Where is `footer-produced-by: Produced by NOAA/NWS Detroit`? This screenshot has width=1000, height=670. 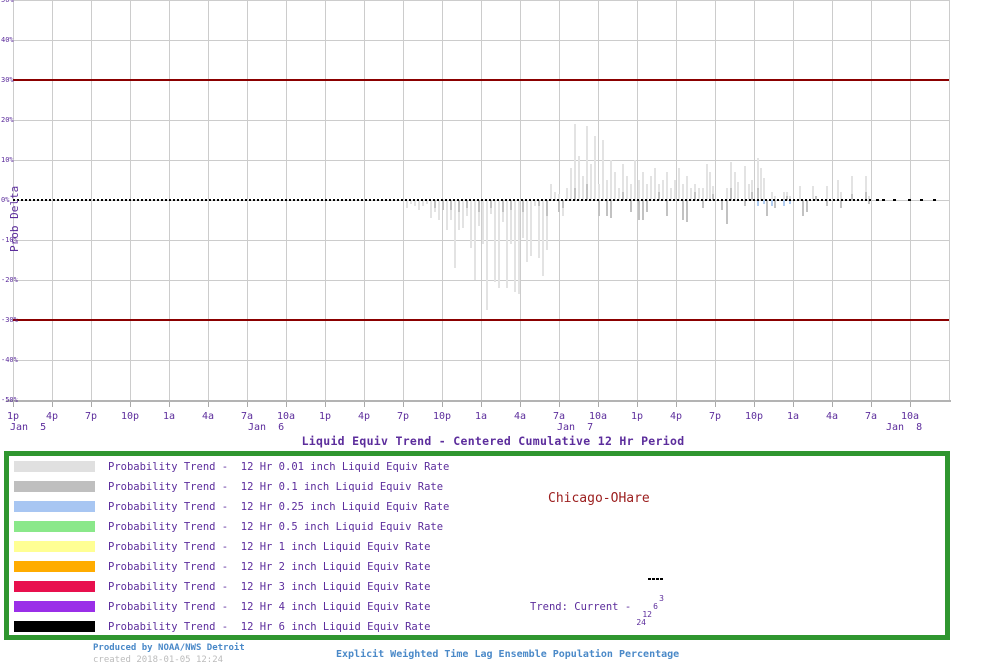 footer-produced-by: Produced by NOAA/NWS Detroit is located at coordinates (169, 648).